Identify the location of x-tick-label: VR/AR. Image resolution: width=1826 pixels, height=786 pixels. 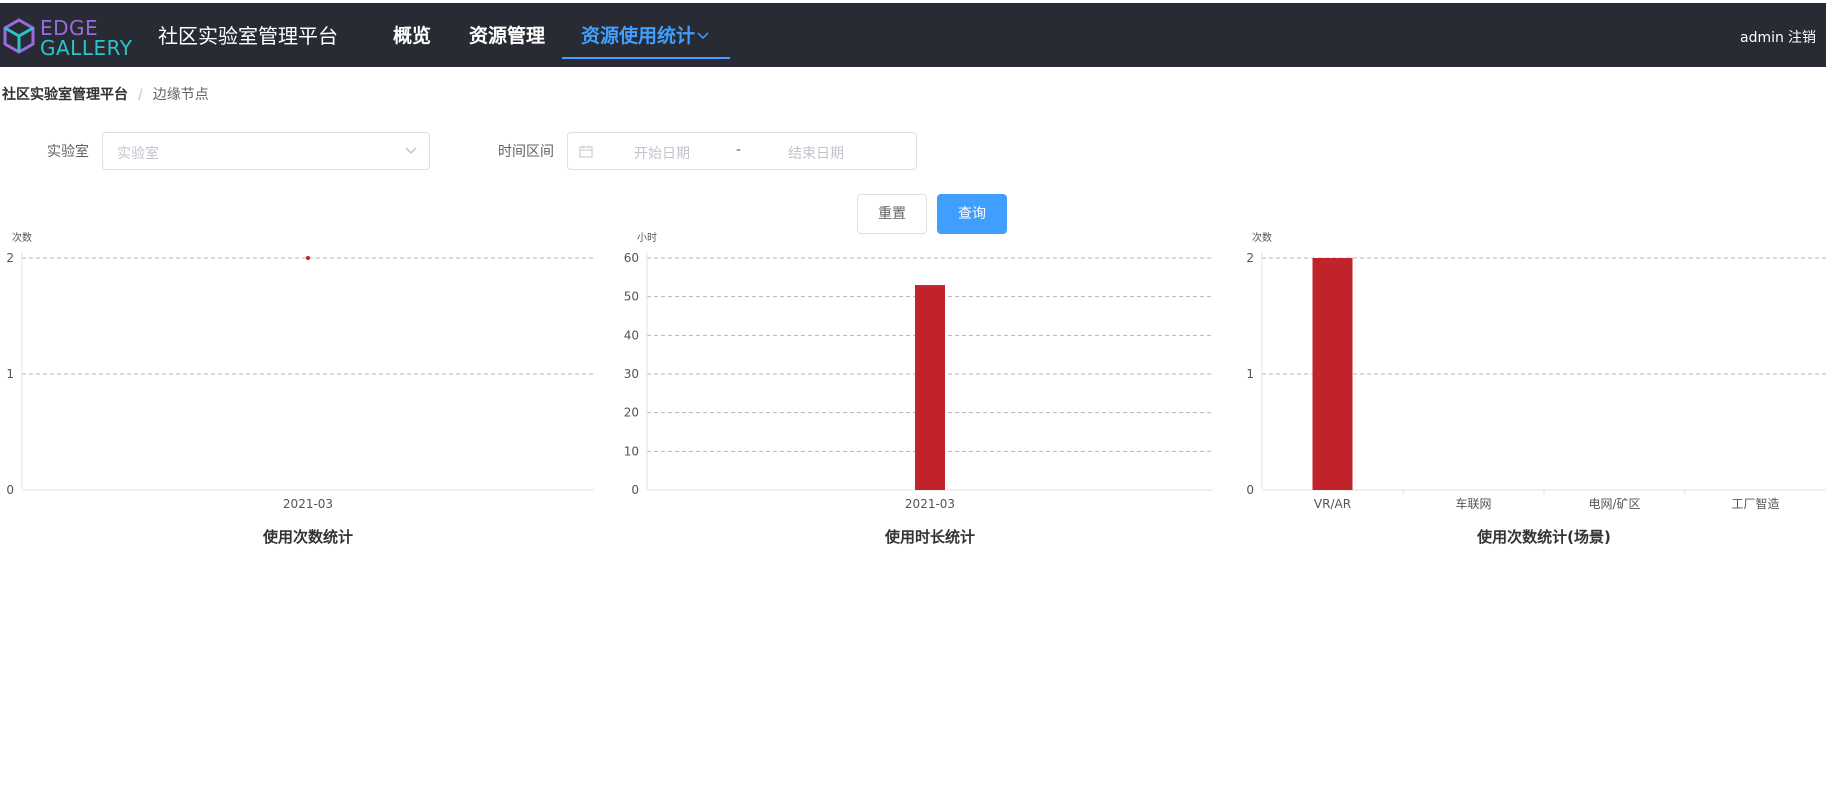
(1332, 504).